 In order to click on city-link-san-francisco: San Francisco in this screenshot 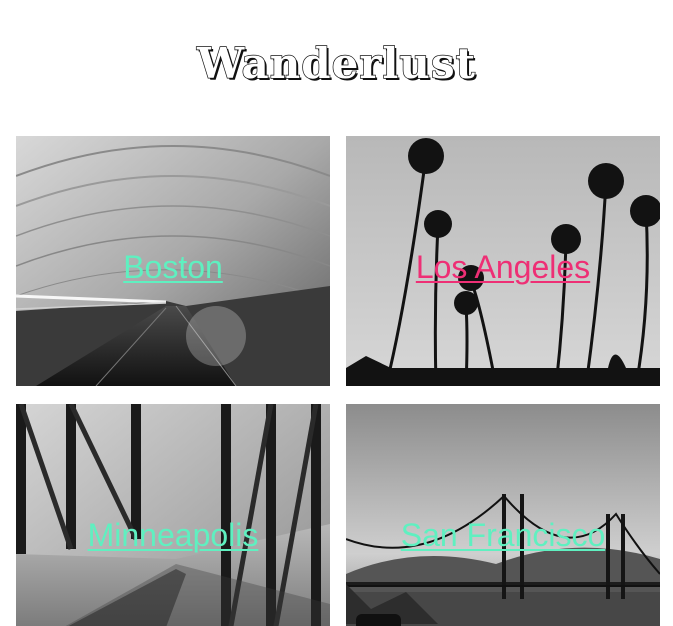, I will do `click(503, 535)`.